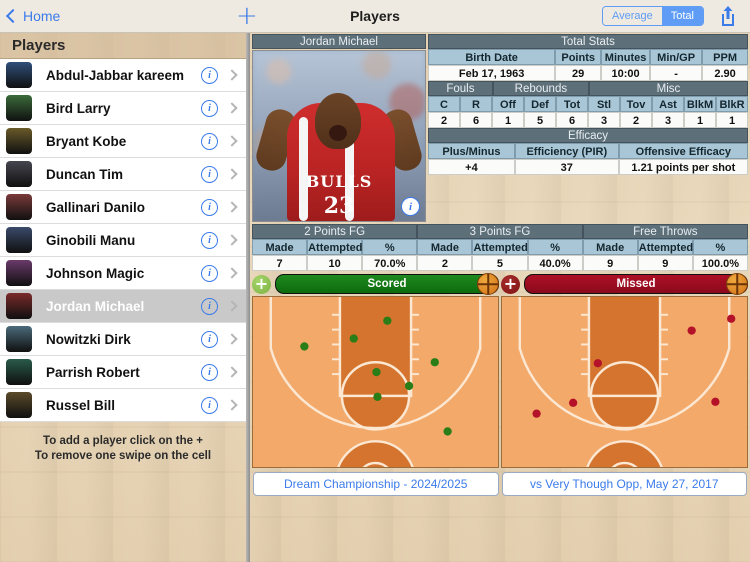 The height and width of the screenshot is (562, 750). Describe the element at coordinates (578, 57) in the screenshot. I see `ts-head-cell: Points` at that location.